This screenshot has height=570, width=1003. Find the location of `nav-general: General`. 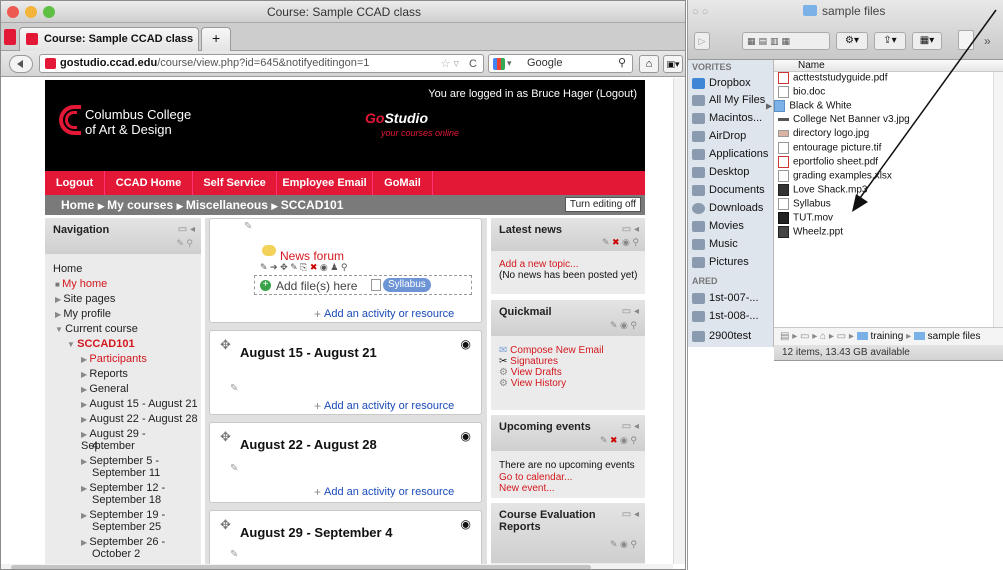

nav-general: General is located at coordinates (108, 389).